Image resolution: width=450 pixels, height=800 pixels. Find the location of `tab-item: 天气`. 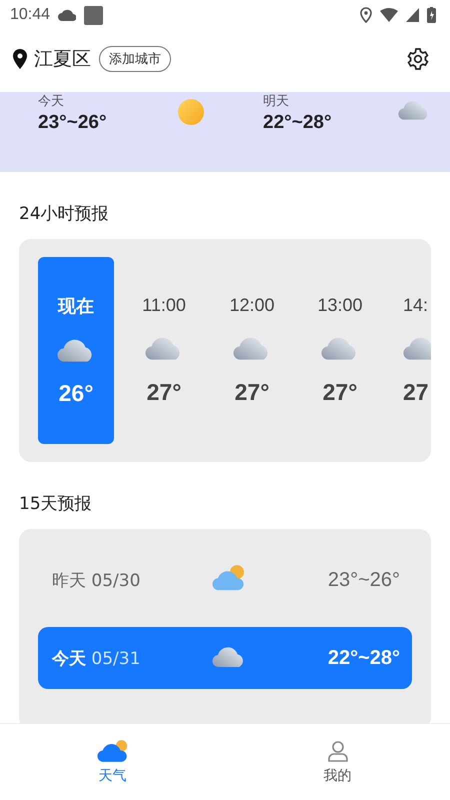

tab-item: 天气 is located at coordinates (112, 762).